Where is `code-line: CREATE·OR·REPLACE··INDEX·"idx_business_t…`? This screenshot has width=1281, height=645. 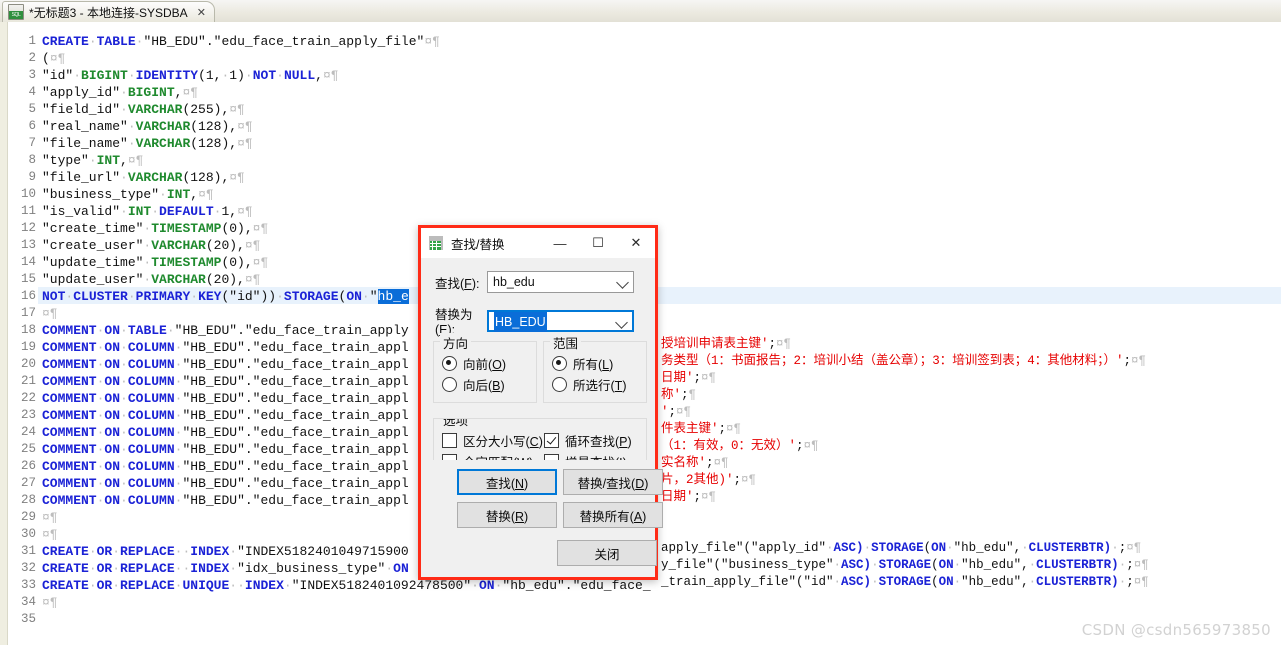 code-line: CREATE·OR·REPLACE··INDEX·"idx_business_t… is located at coordinates (225, 568).